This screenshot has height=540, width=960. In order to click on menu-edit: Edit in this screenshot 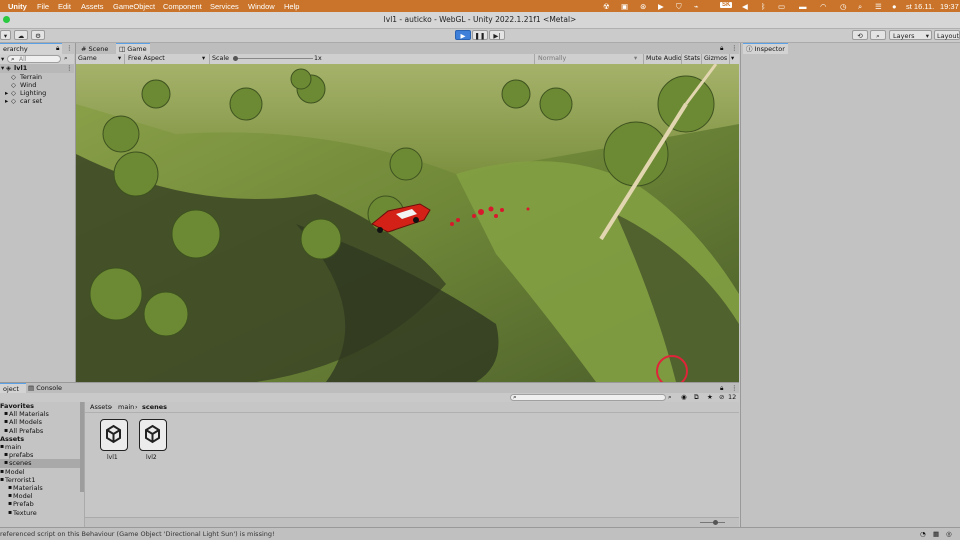, I will do `click(64, 6)`.